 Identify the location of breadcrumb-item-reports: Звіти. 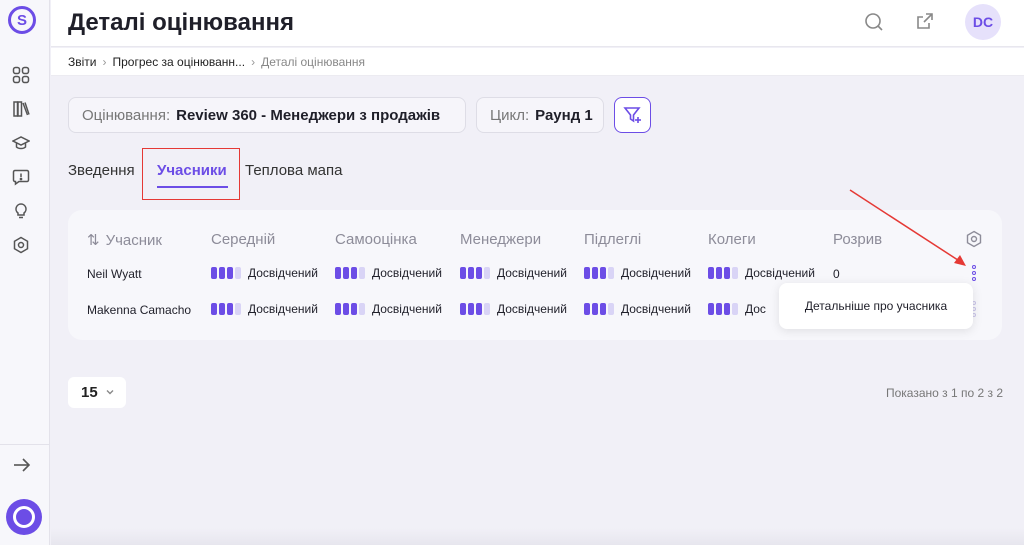
(82, 62).